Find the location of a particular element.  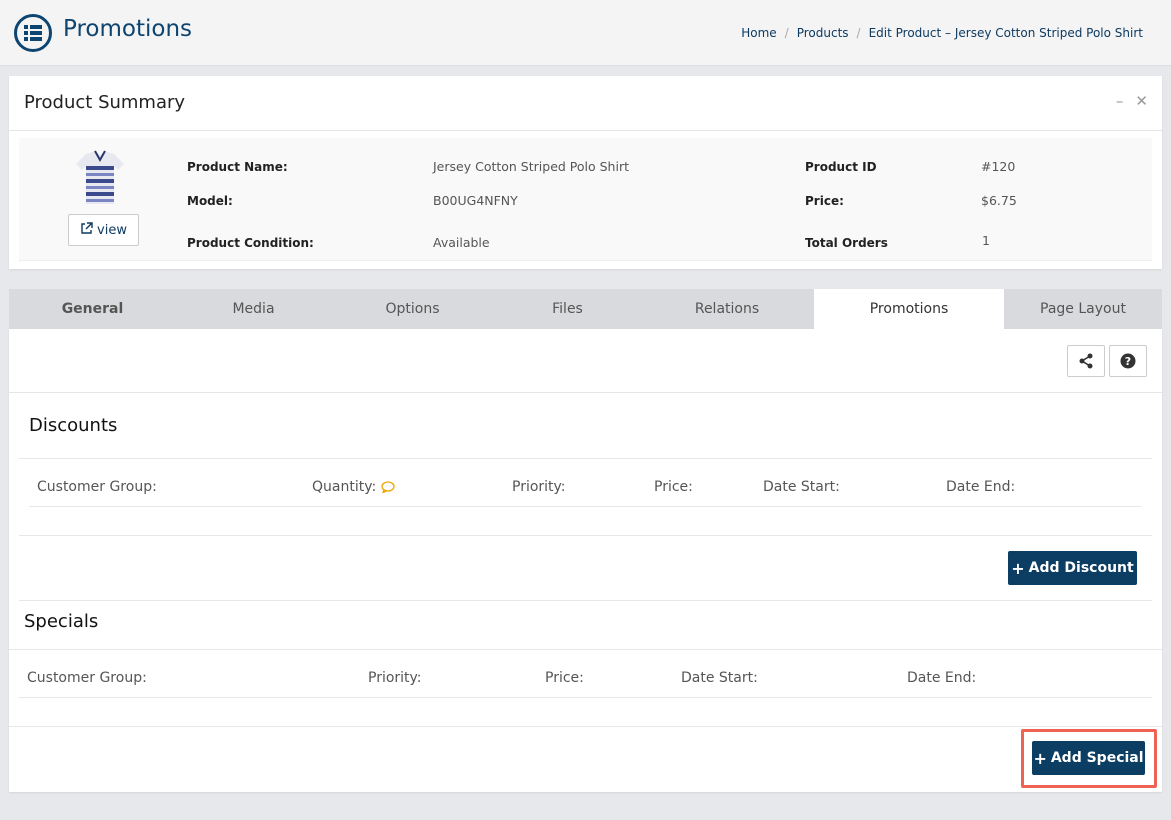

discount-col-quantity: Quantity: is located at coordinates (353, 487).